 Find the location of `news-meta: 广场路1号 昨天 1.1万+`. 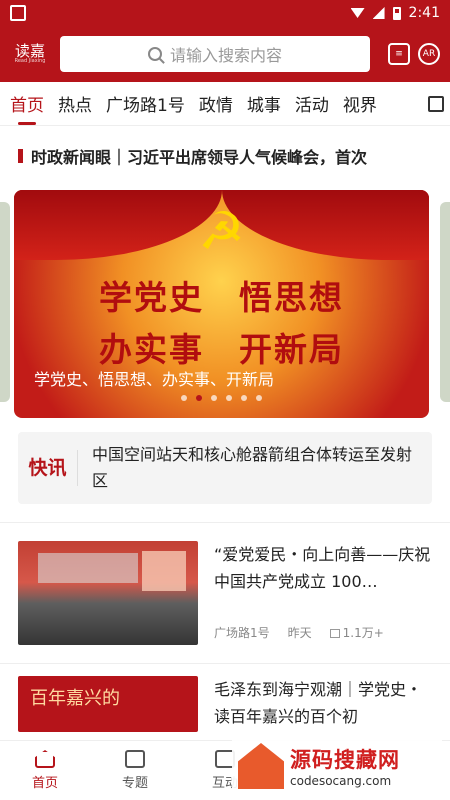

news-meta: 广场路1号 昨天 1.1万+ is located at coordinates (323, 634).